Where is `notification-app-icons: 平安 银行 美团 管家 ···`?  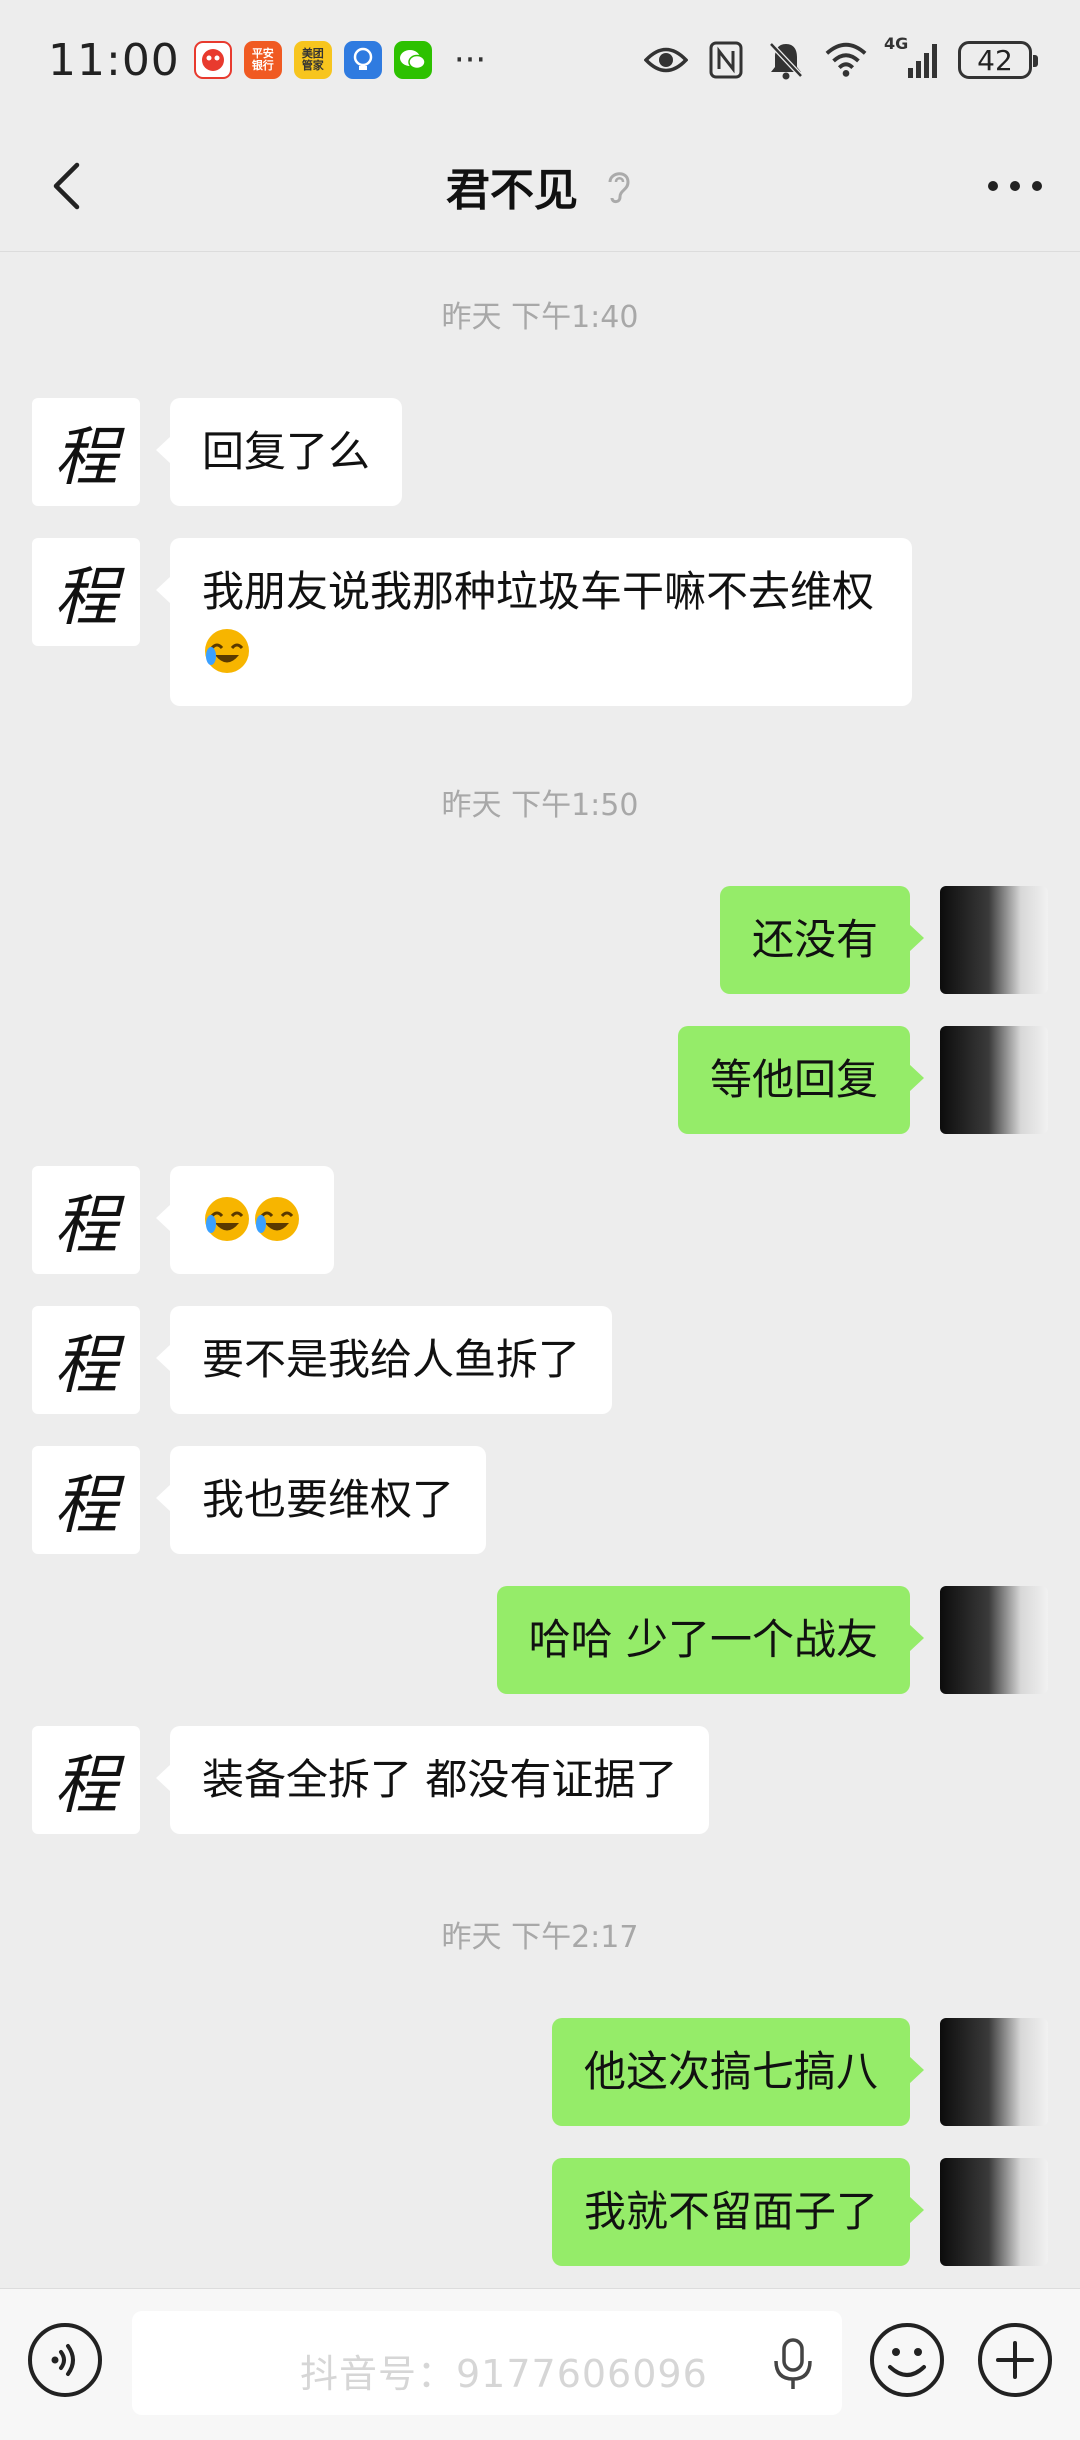
notification-app-icons: 平安 银行 美团 管家 ··· is located at coordinates (340, 60).